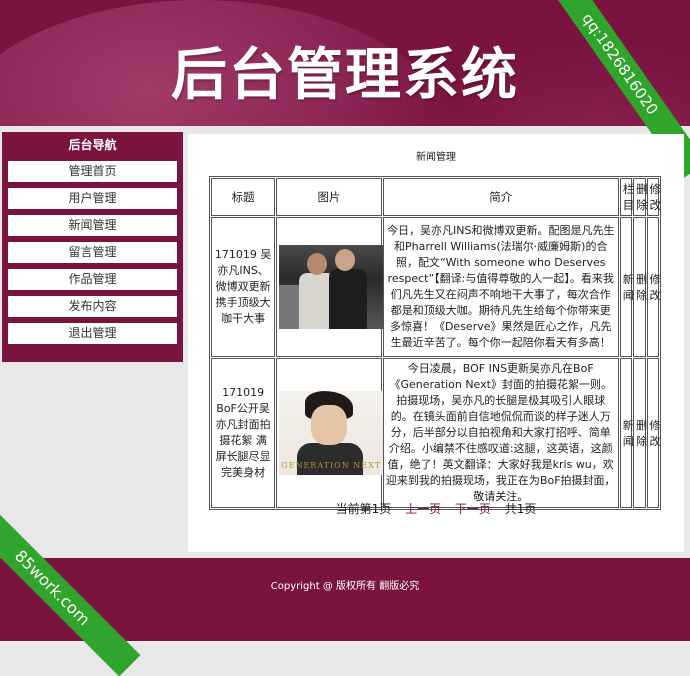  Describe the element at coordinates (500, 197) in the screenshot. I see `column-header-summary: 简介` at that location.